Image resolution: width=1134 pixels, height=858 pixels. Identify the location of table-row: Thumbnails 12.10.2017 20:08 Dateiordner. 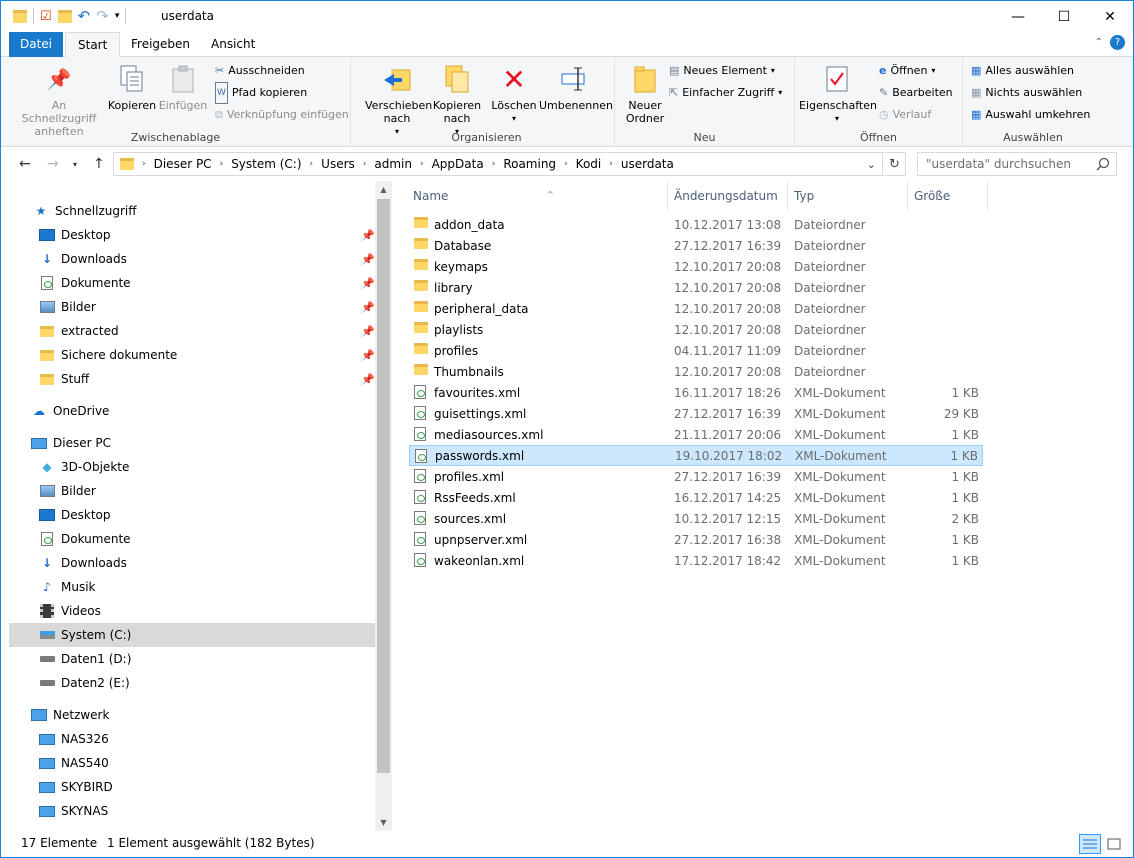
(696, 371).